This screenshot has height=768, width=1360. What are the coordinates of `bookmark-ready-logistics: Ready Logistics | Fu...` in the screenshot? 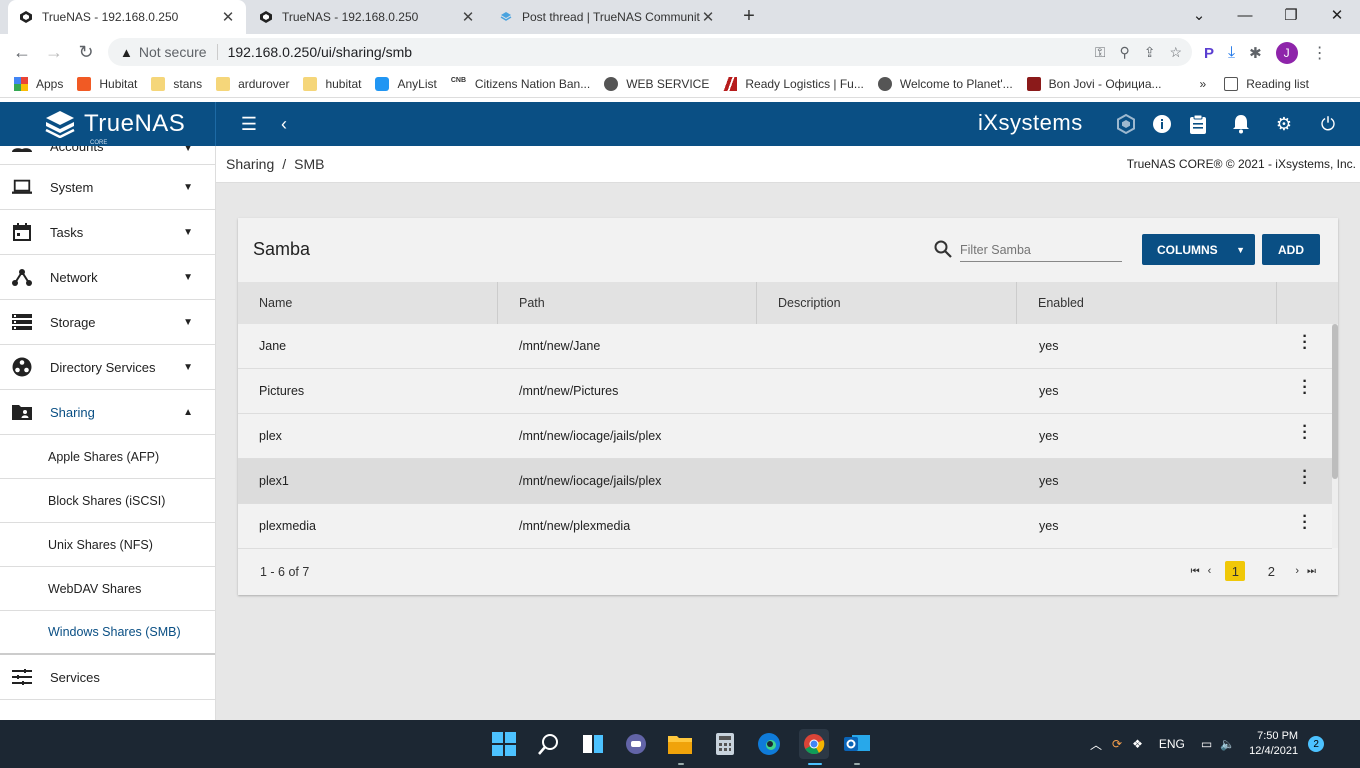 It's located at (793, 83).